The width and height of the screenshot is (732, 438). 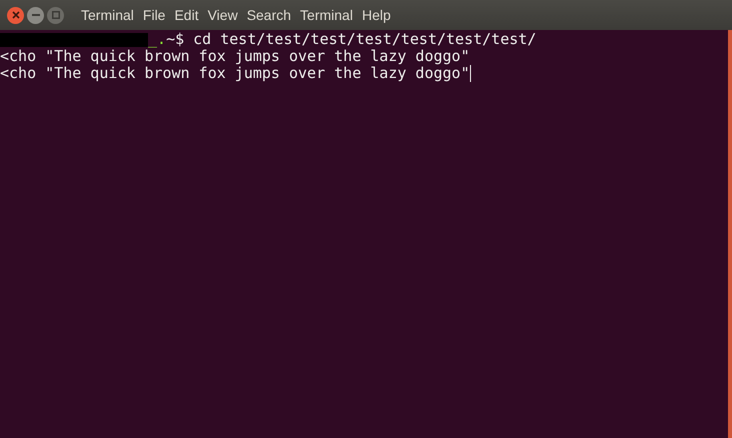 I want to click on prompt-host: _., so click(x=157, y=39).